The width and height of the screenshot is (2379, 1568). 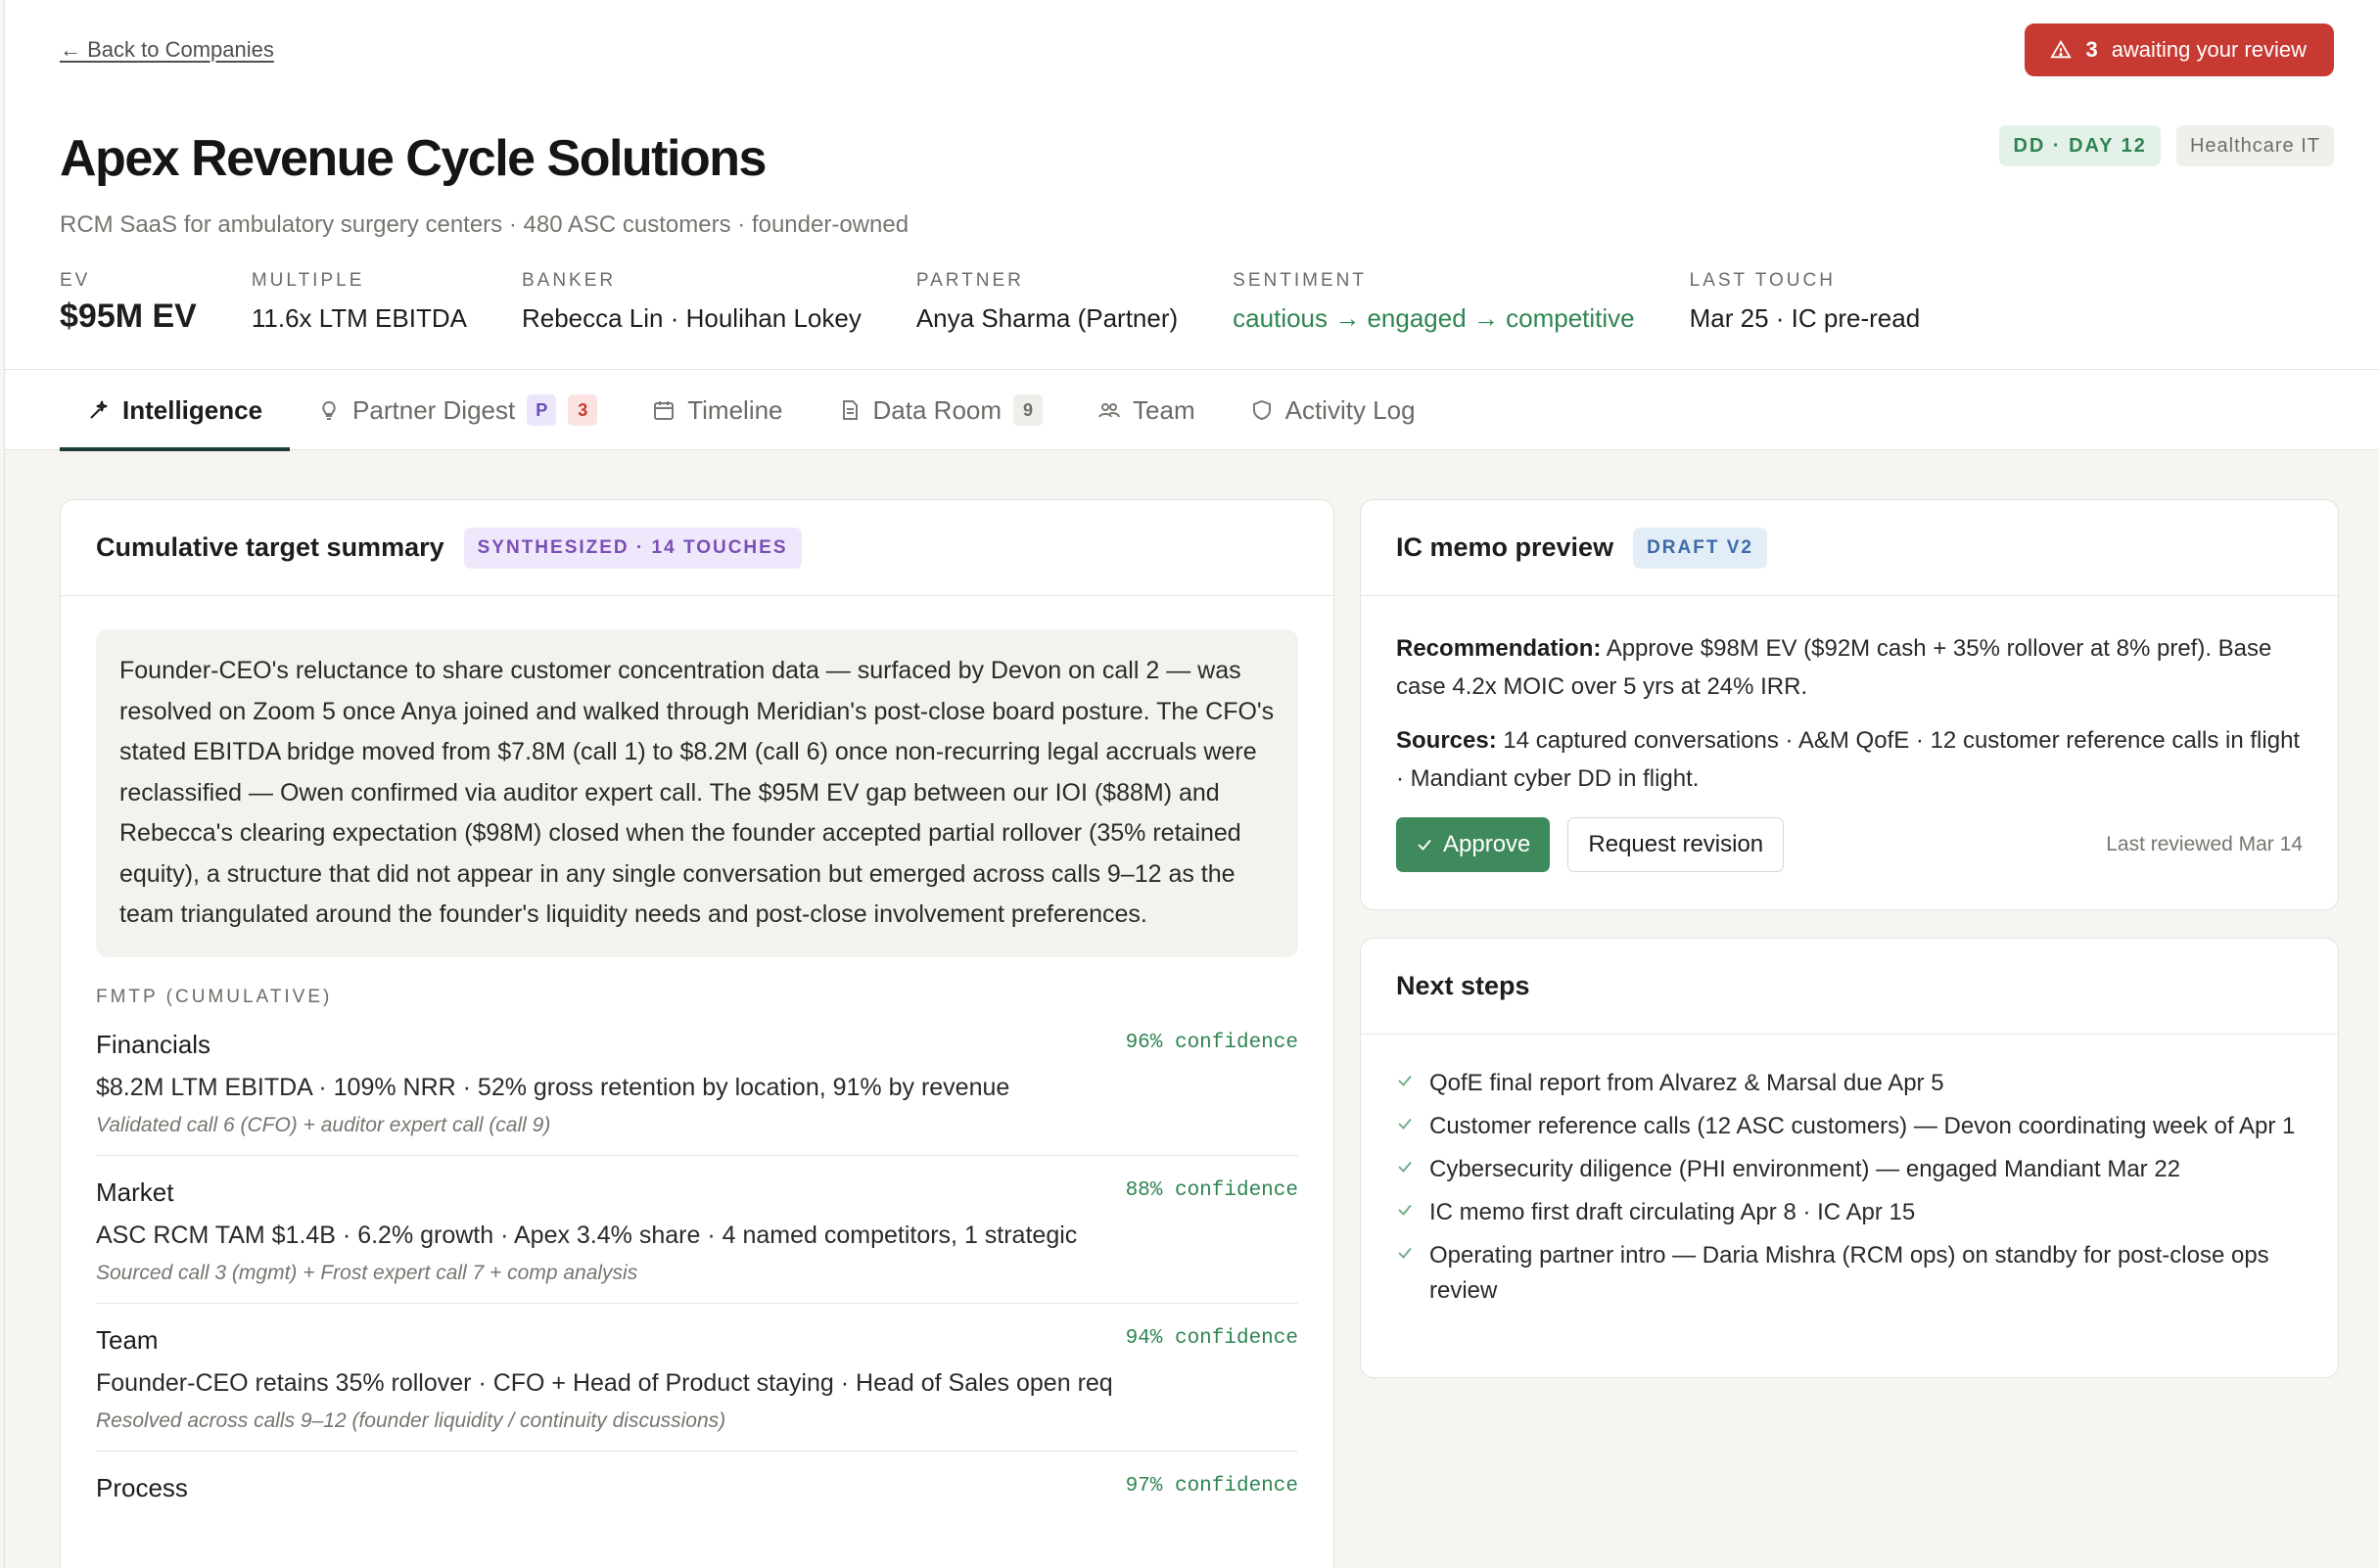 What do you see at coordinates (697, 1486) in the screenshot?
I see `fmtp-row-process: Process 97% confidence` at bounding box center [697, 1486].